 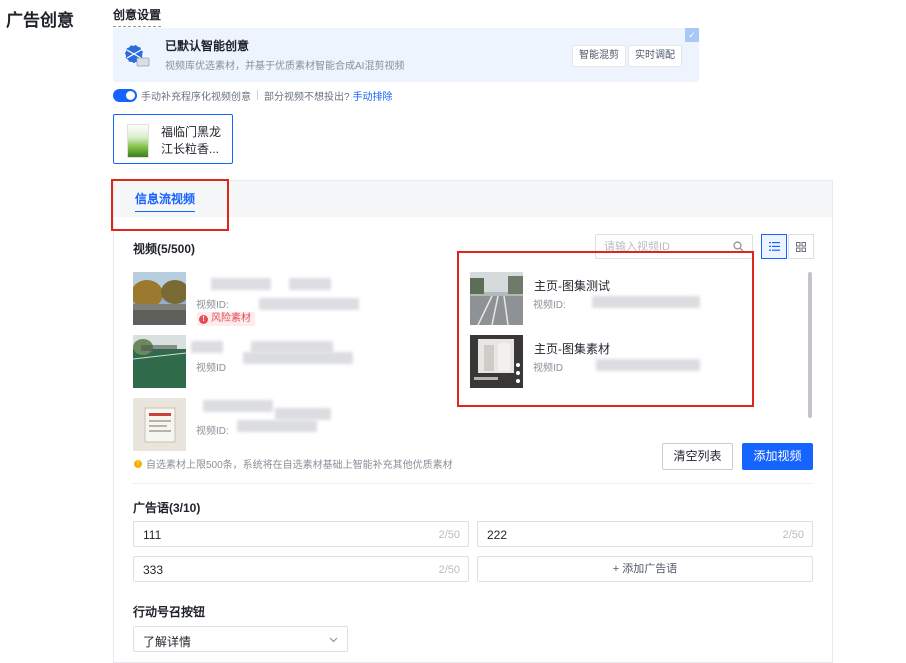 I want to click on slogans-label: 广告语(3/10), so click(x=167, y=508).